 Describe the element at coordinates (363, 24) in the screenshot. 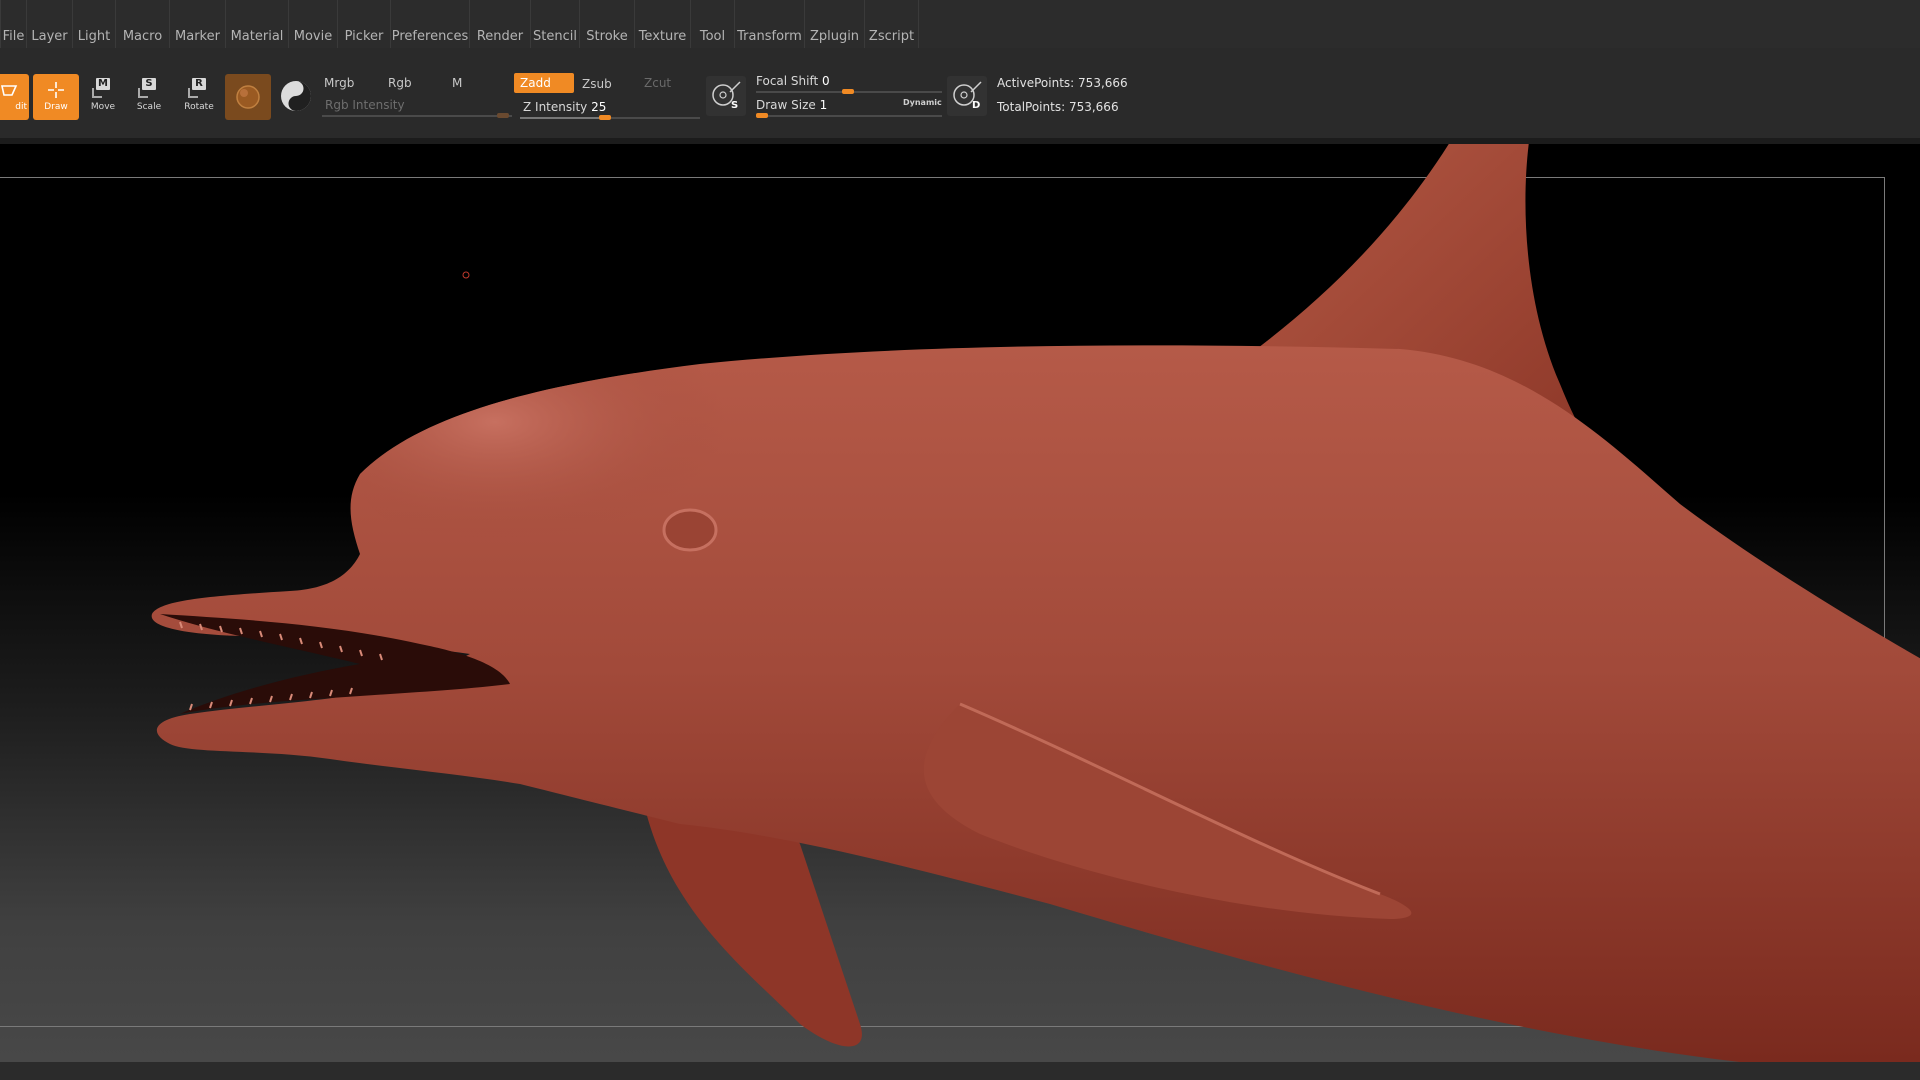

I see `menu-picker: Picker` at that location.